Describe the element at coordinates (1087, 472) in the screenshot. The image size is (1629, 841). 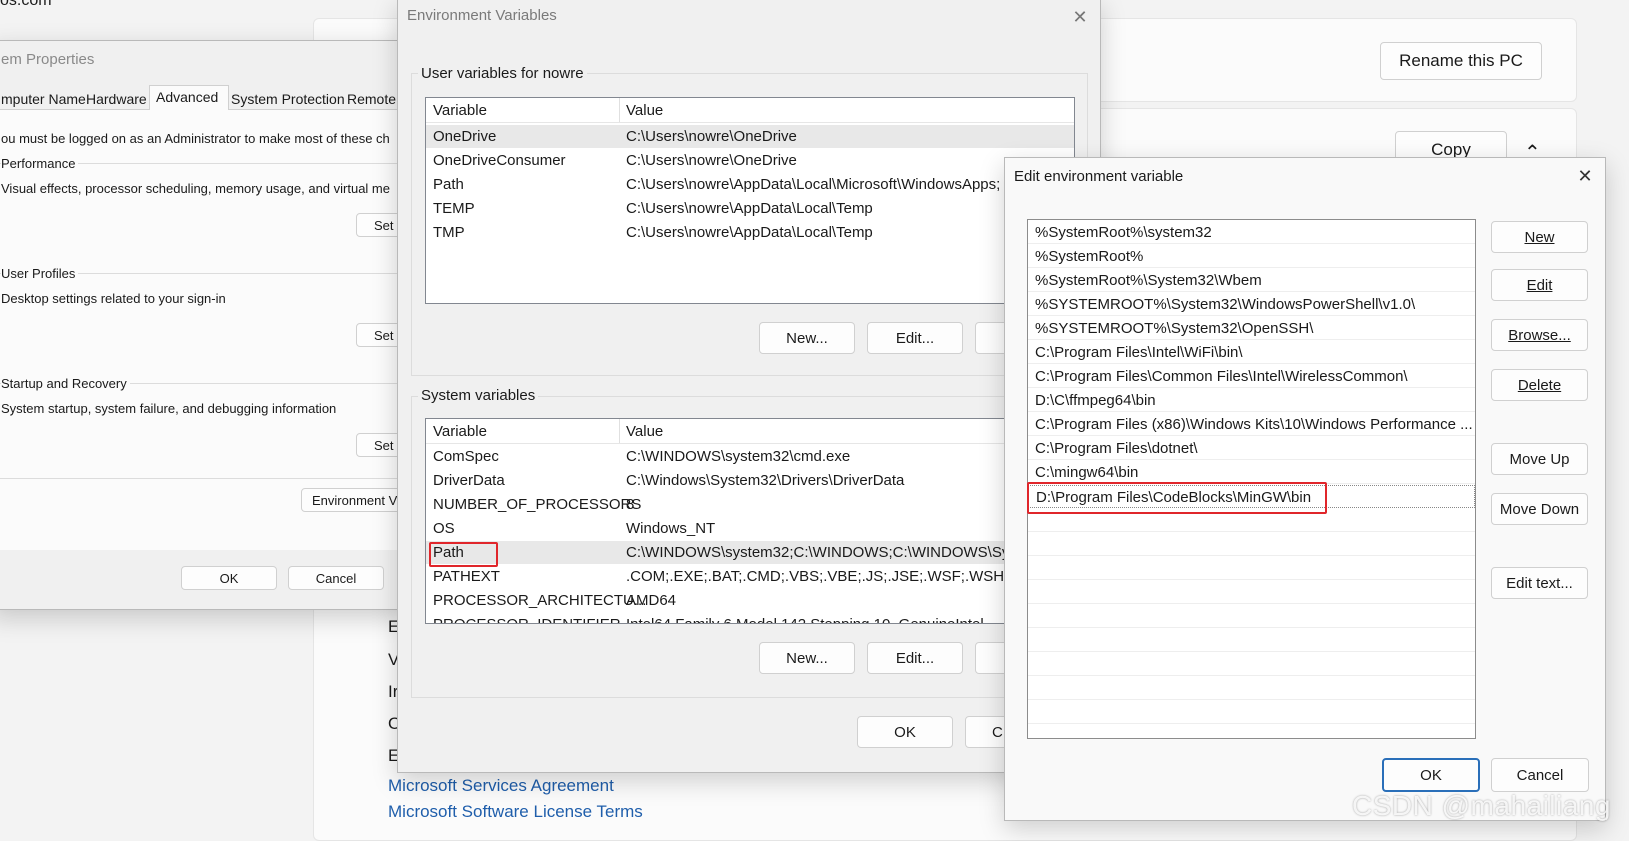
I see `path-entry-text: C:\mingw64\bin` at that location.